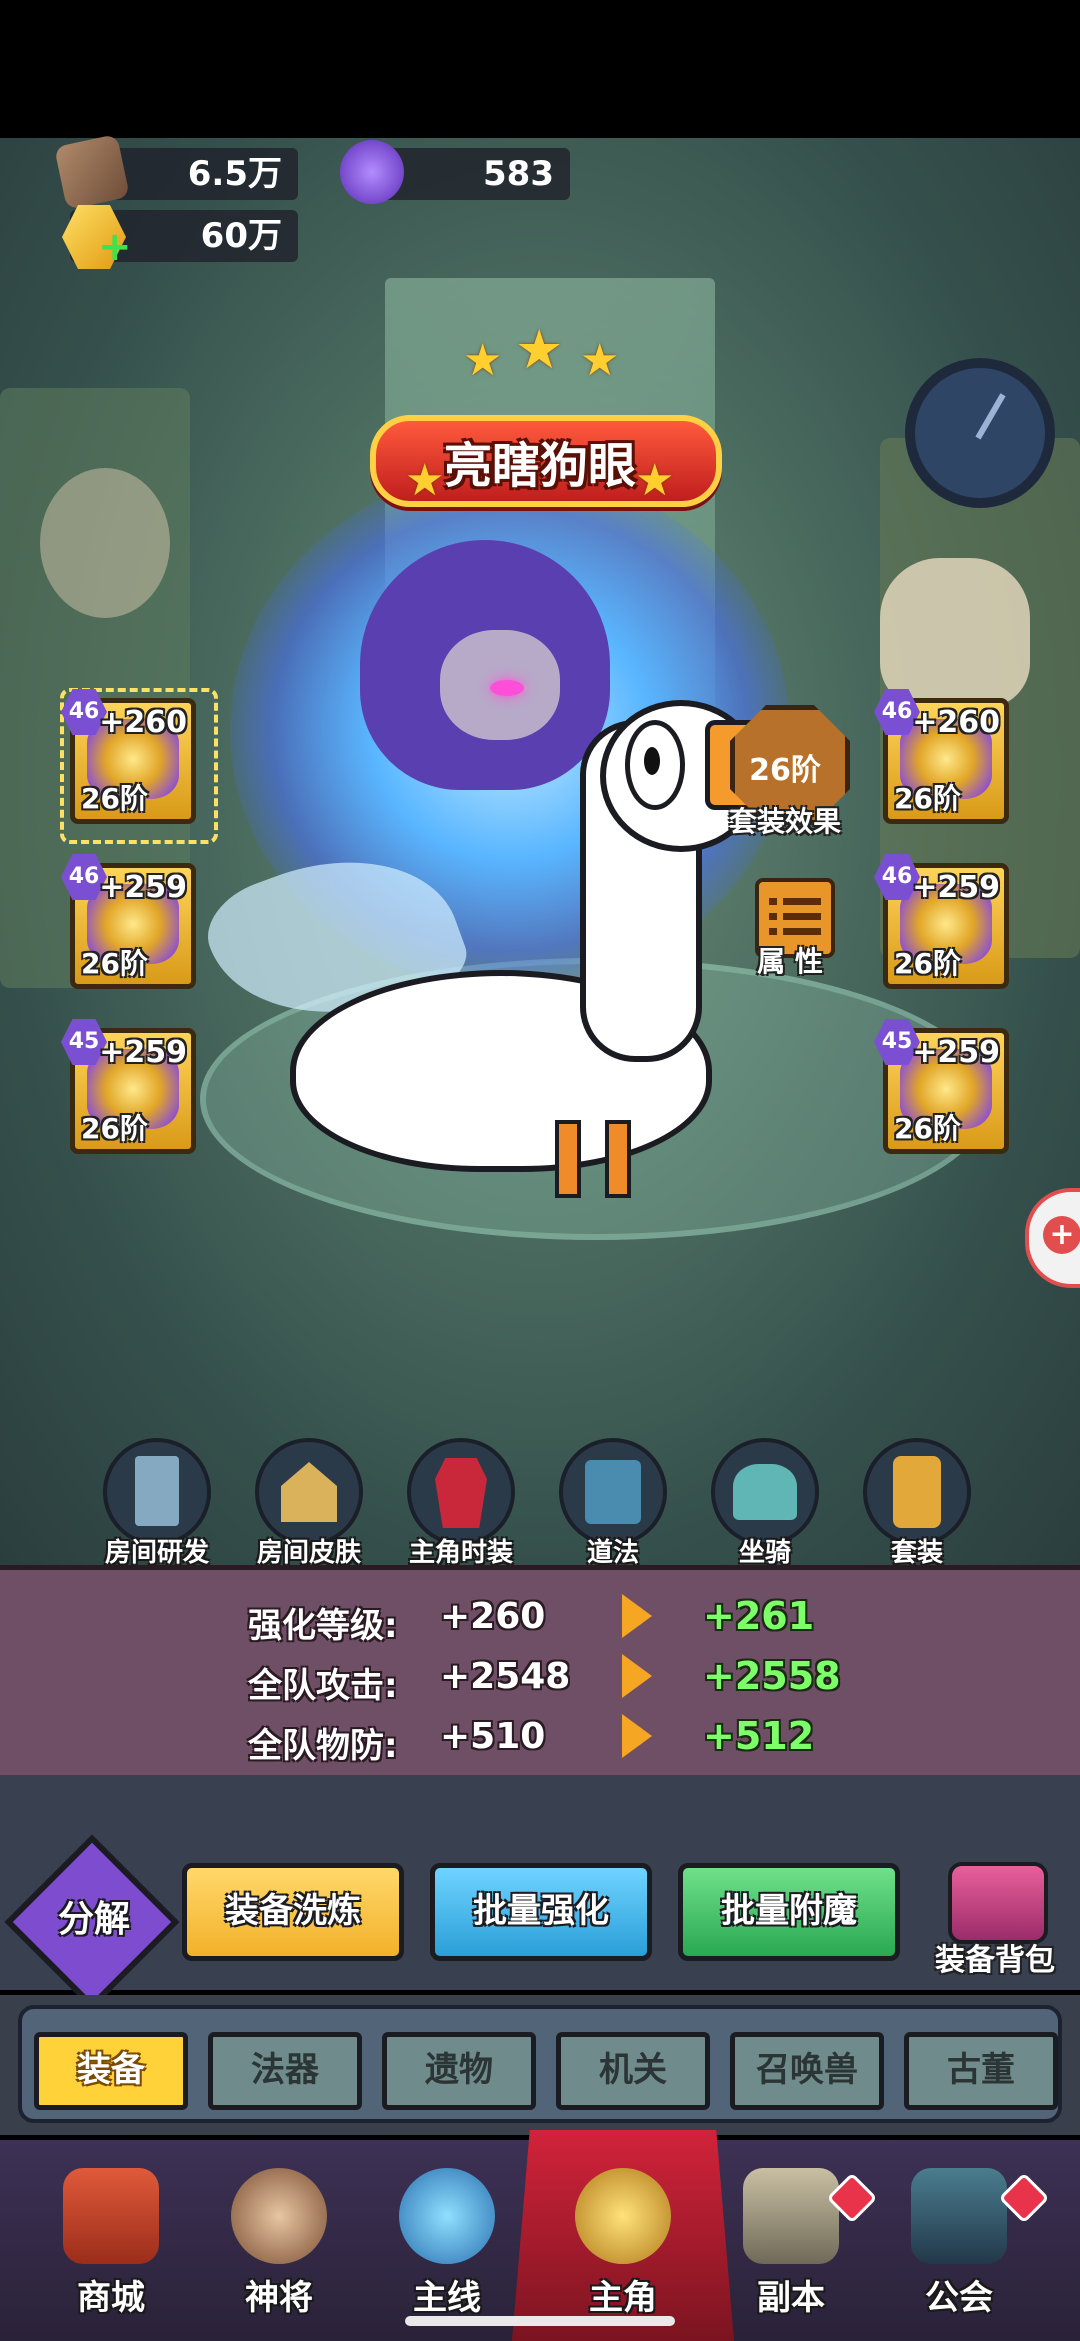 Image resolution: width=1080 pixels, height=2341 pixels. I want to click on taoism-label: 道法, so click(612, 1553).